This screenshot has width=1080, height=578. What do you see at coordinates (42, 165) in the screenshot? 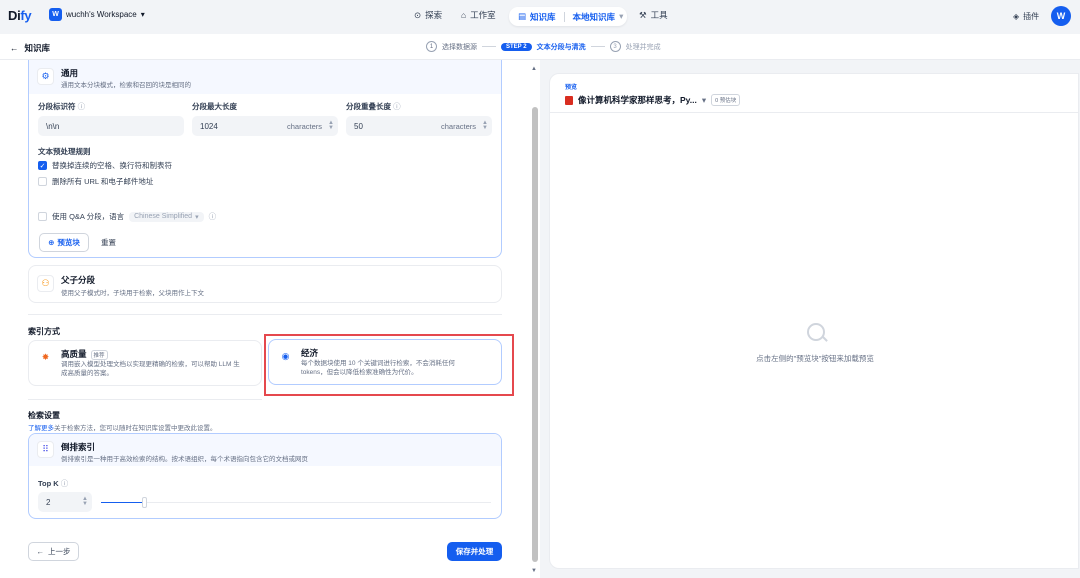
I see `checkbox-checked-icon: ✓` at bounding box center [42, 165].